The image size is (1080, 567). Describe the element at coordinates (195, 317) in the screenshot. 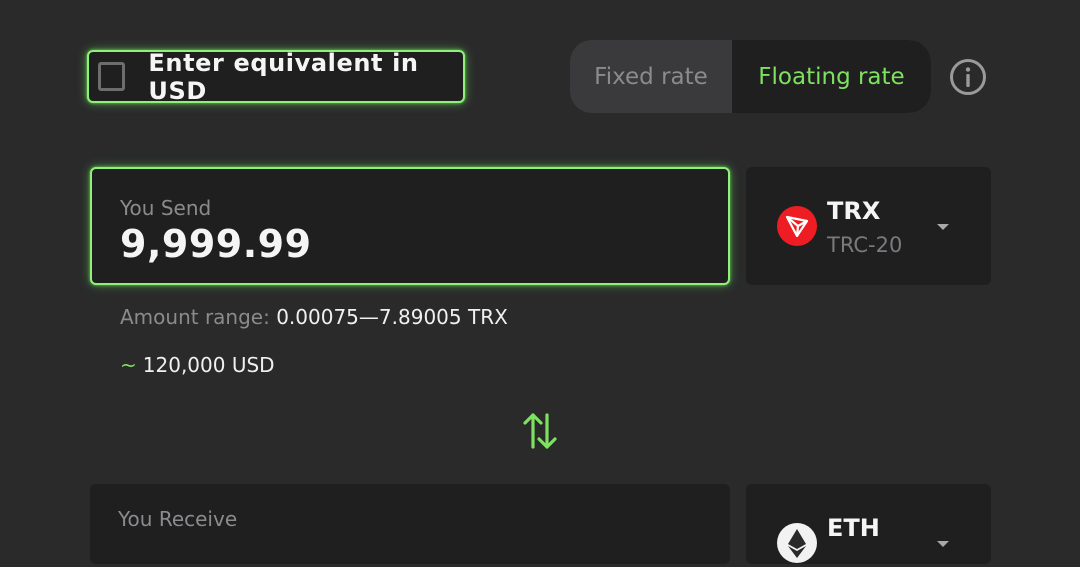

I see `amount-range-label: Amount range:` at that location.